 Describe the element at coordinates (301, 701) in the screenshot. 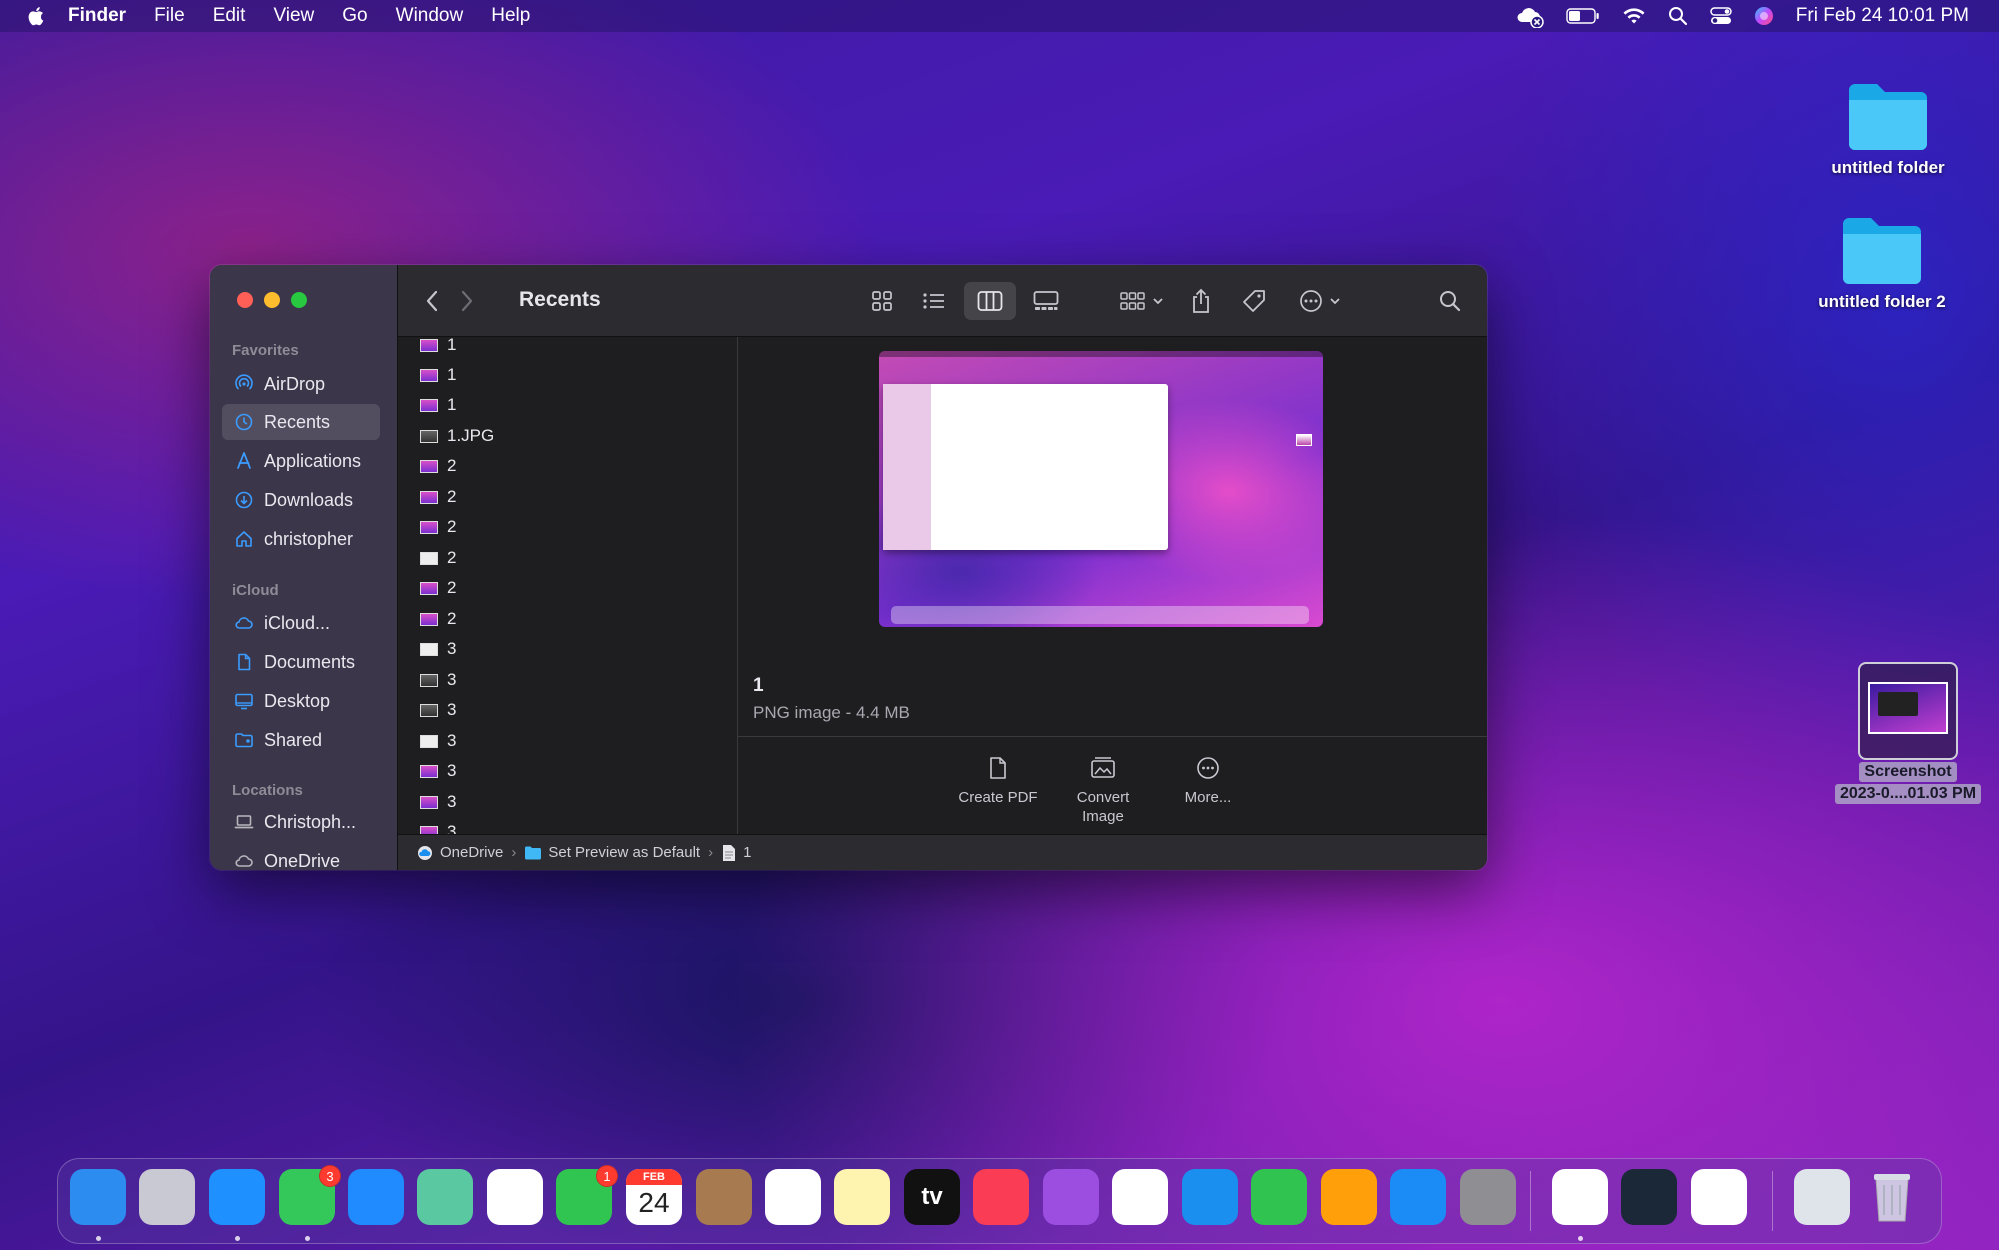

I see `sidebar-item-desktop: Desktop` at that location.